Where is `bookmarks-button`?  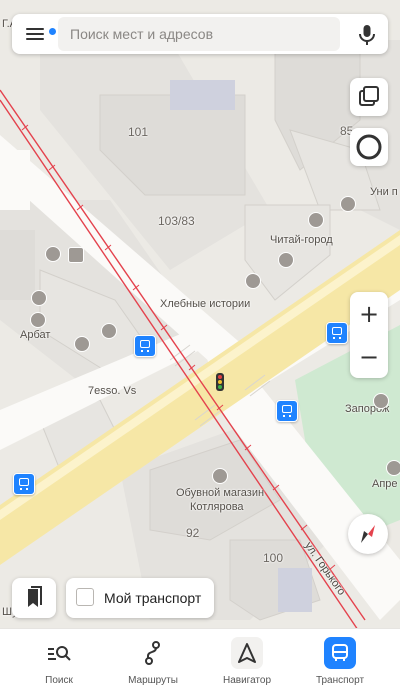
bookmarks-button is located at coordinates (34, 598).